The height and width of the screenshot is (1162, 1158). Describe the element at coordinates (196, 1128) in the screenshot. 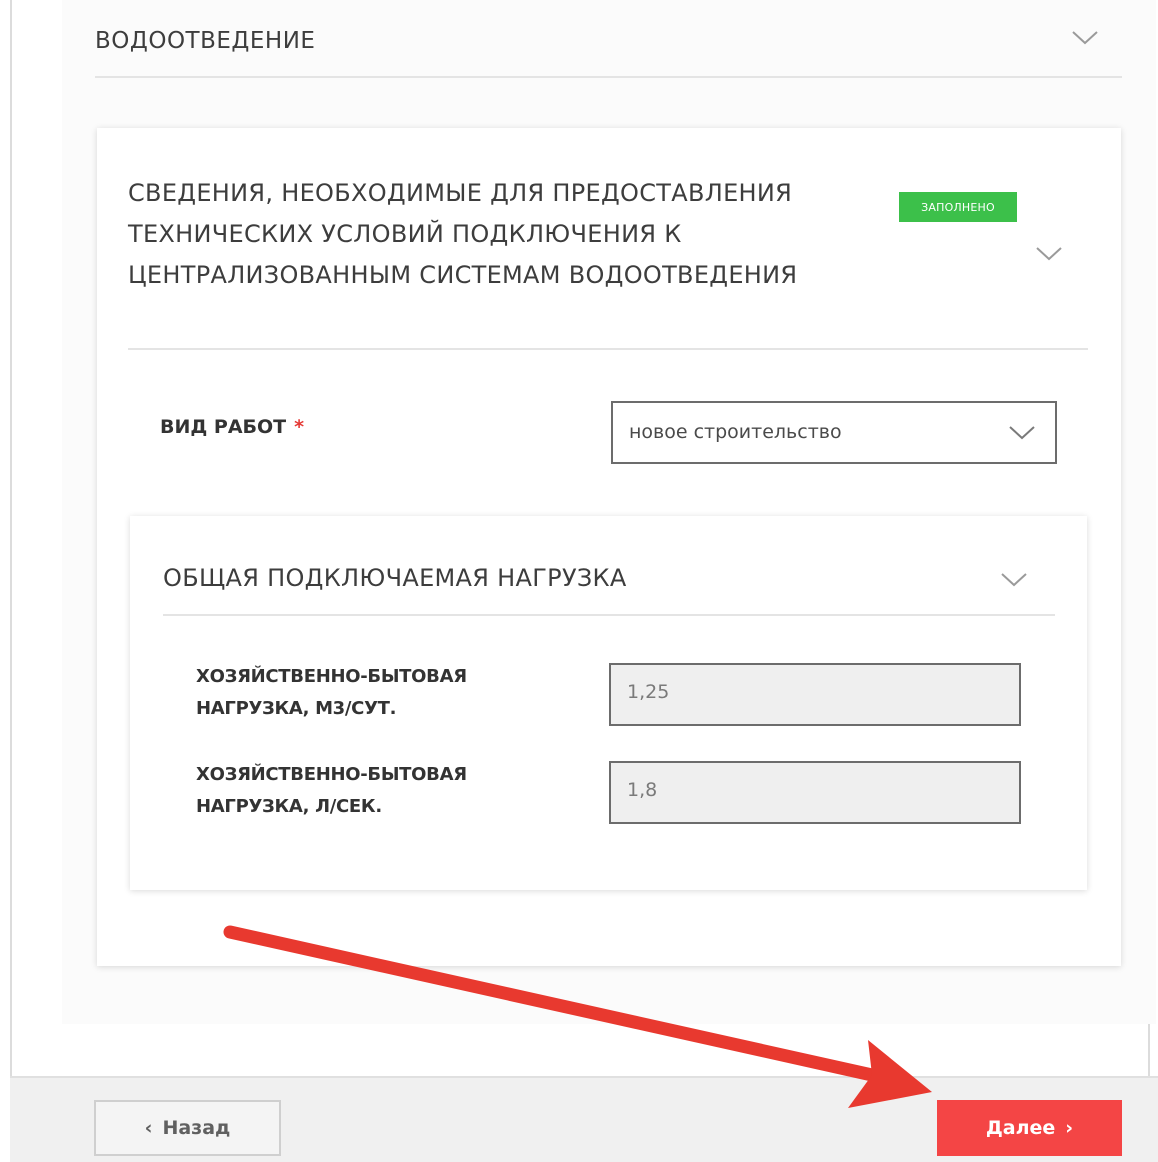

I see `back-button-label: Назад` at that location.